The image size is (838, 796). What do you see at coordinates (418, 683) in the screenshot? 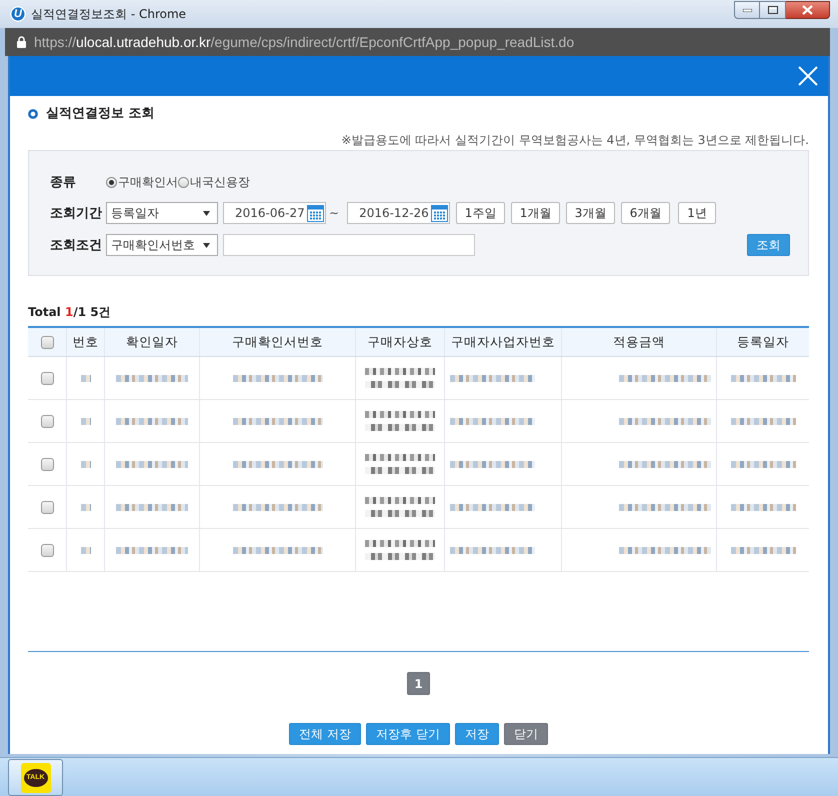
I see `page-button: 1` at bounding box center [418, 683].